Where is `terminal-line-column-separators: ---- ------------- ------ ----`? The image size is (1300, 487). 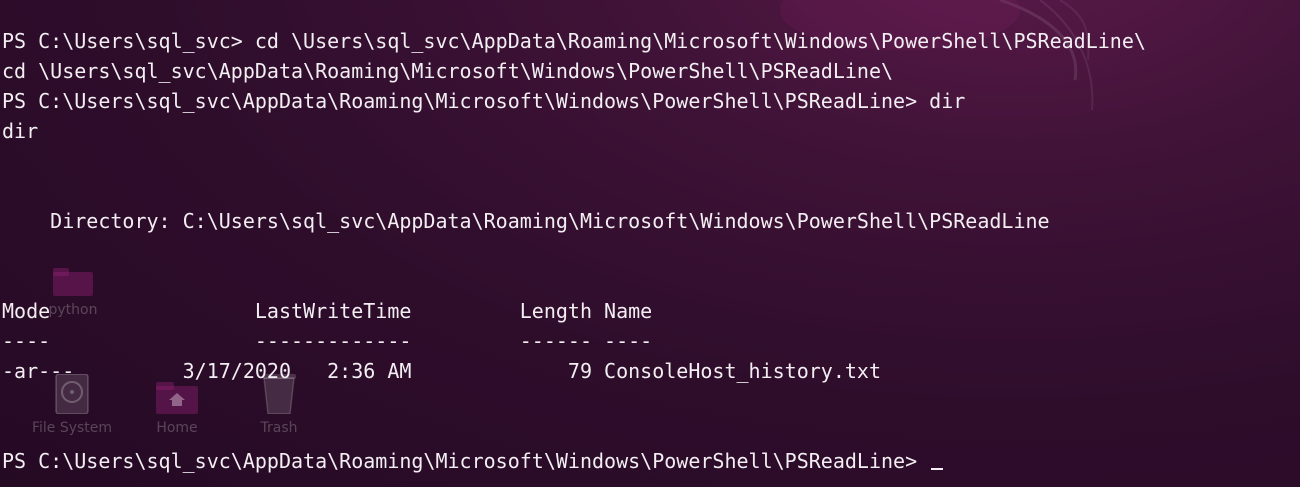
terminal-line-column-separators: ---- ------------- ------ ---- is located at coordinates (327, 341).